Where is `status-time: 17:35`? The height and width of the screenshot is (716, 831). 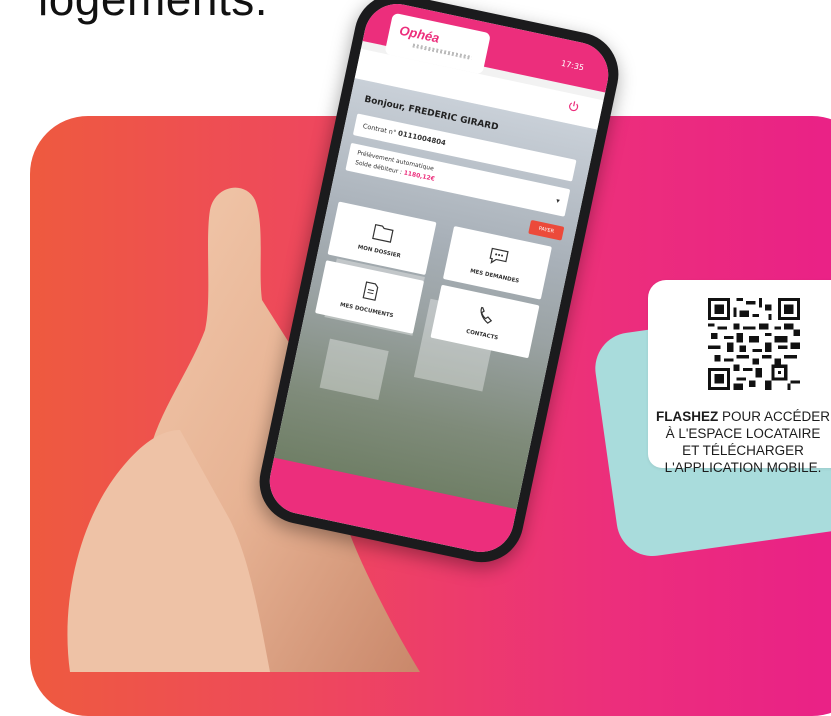 status-time: 17:35 is located at coordinates (572, 65).